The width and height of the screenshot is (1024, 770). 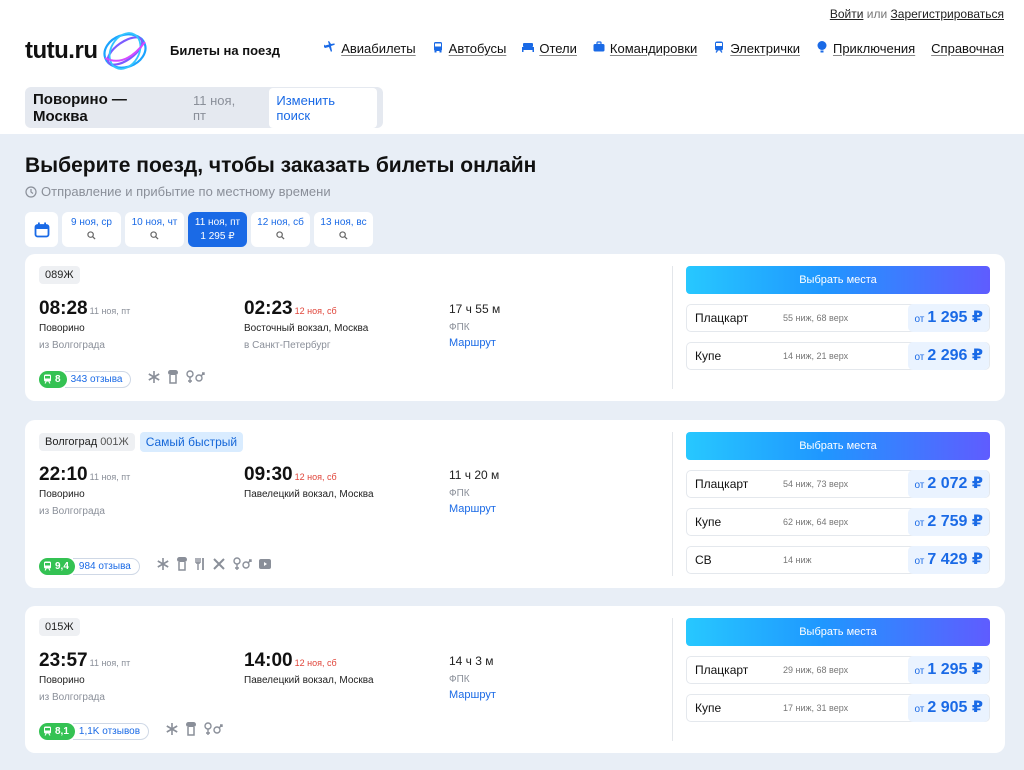 I want to click on nav-item-3: Командировки, so click(x=645, y=48).